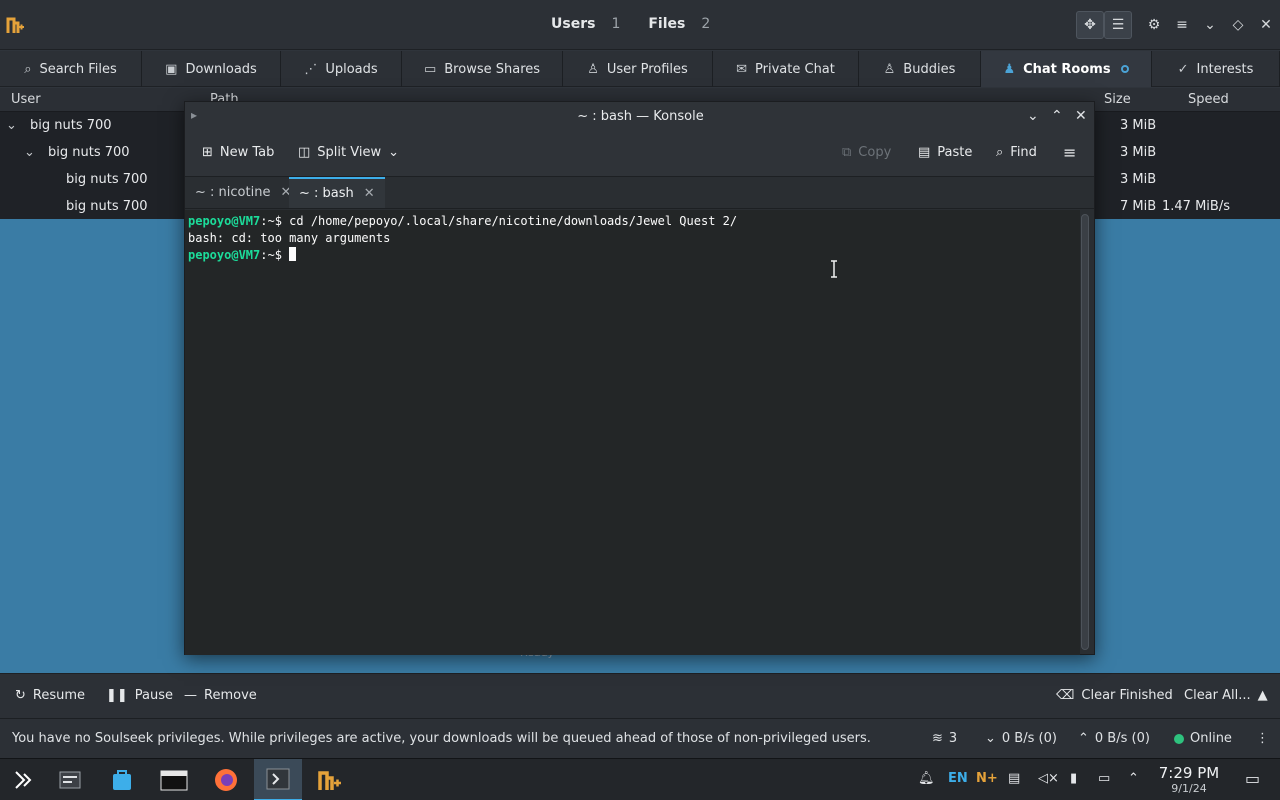  I want to click on tab-interests: ✓ Interests, so click(1216, 69).